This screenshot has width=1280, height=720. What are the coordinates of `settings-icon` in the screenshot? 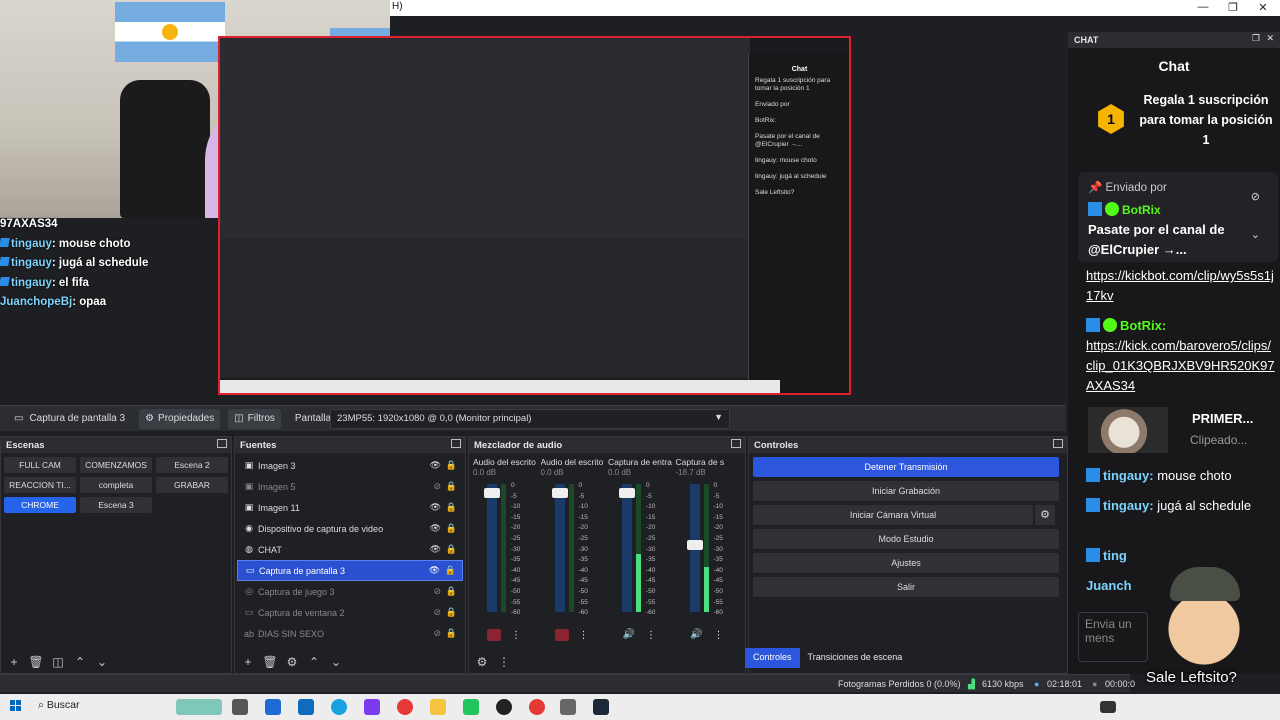 It's located at (568, 707).